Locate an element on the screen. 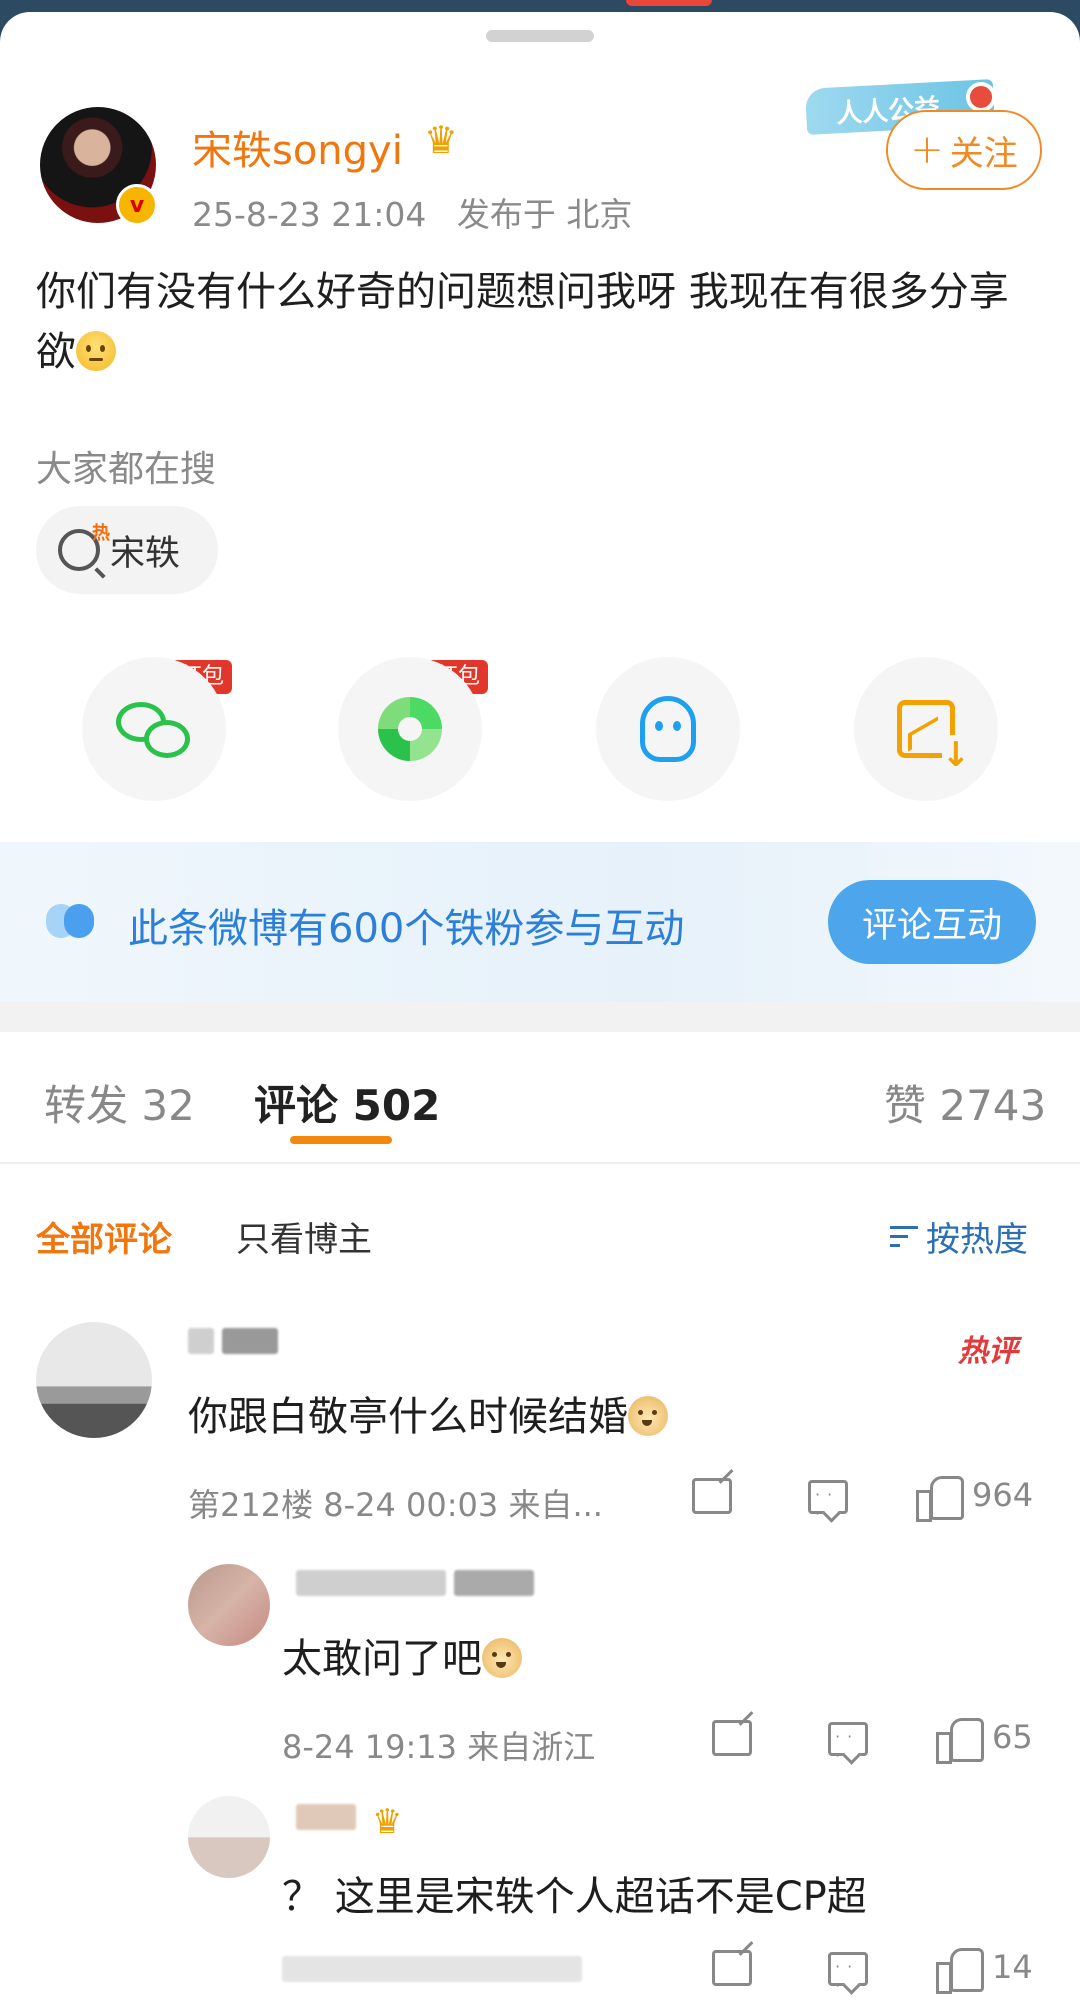 This screenshot has height=2004, width=1080. reply-like-button: 65 is located at coordinates (984, 1740).